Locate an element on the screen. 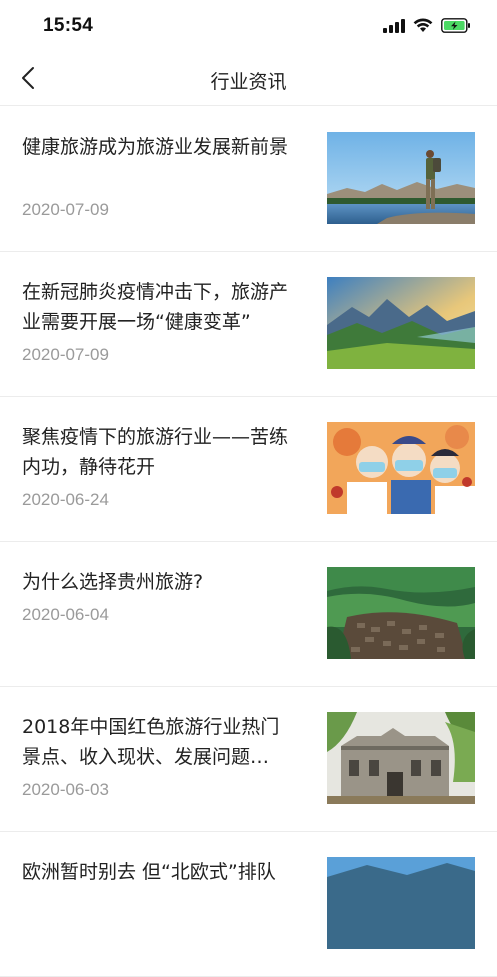 This screenshot has height=977, width=497. article-thumbnail-old-building is located at coordinates (401, 758).